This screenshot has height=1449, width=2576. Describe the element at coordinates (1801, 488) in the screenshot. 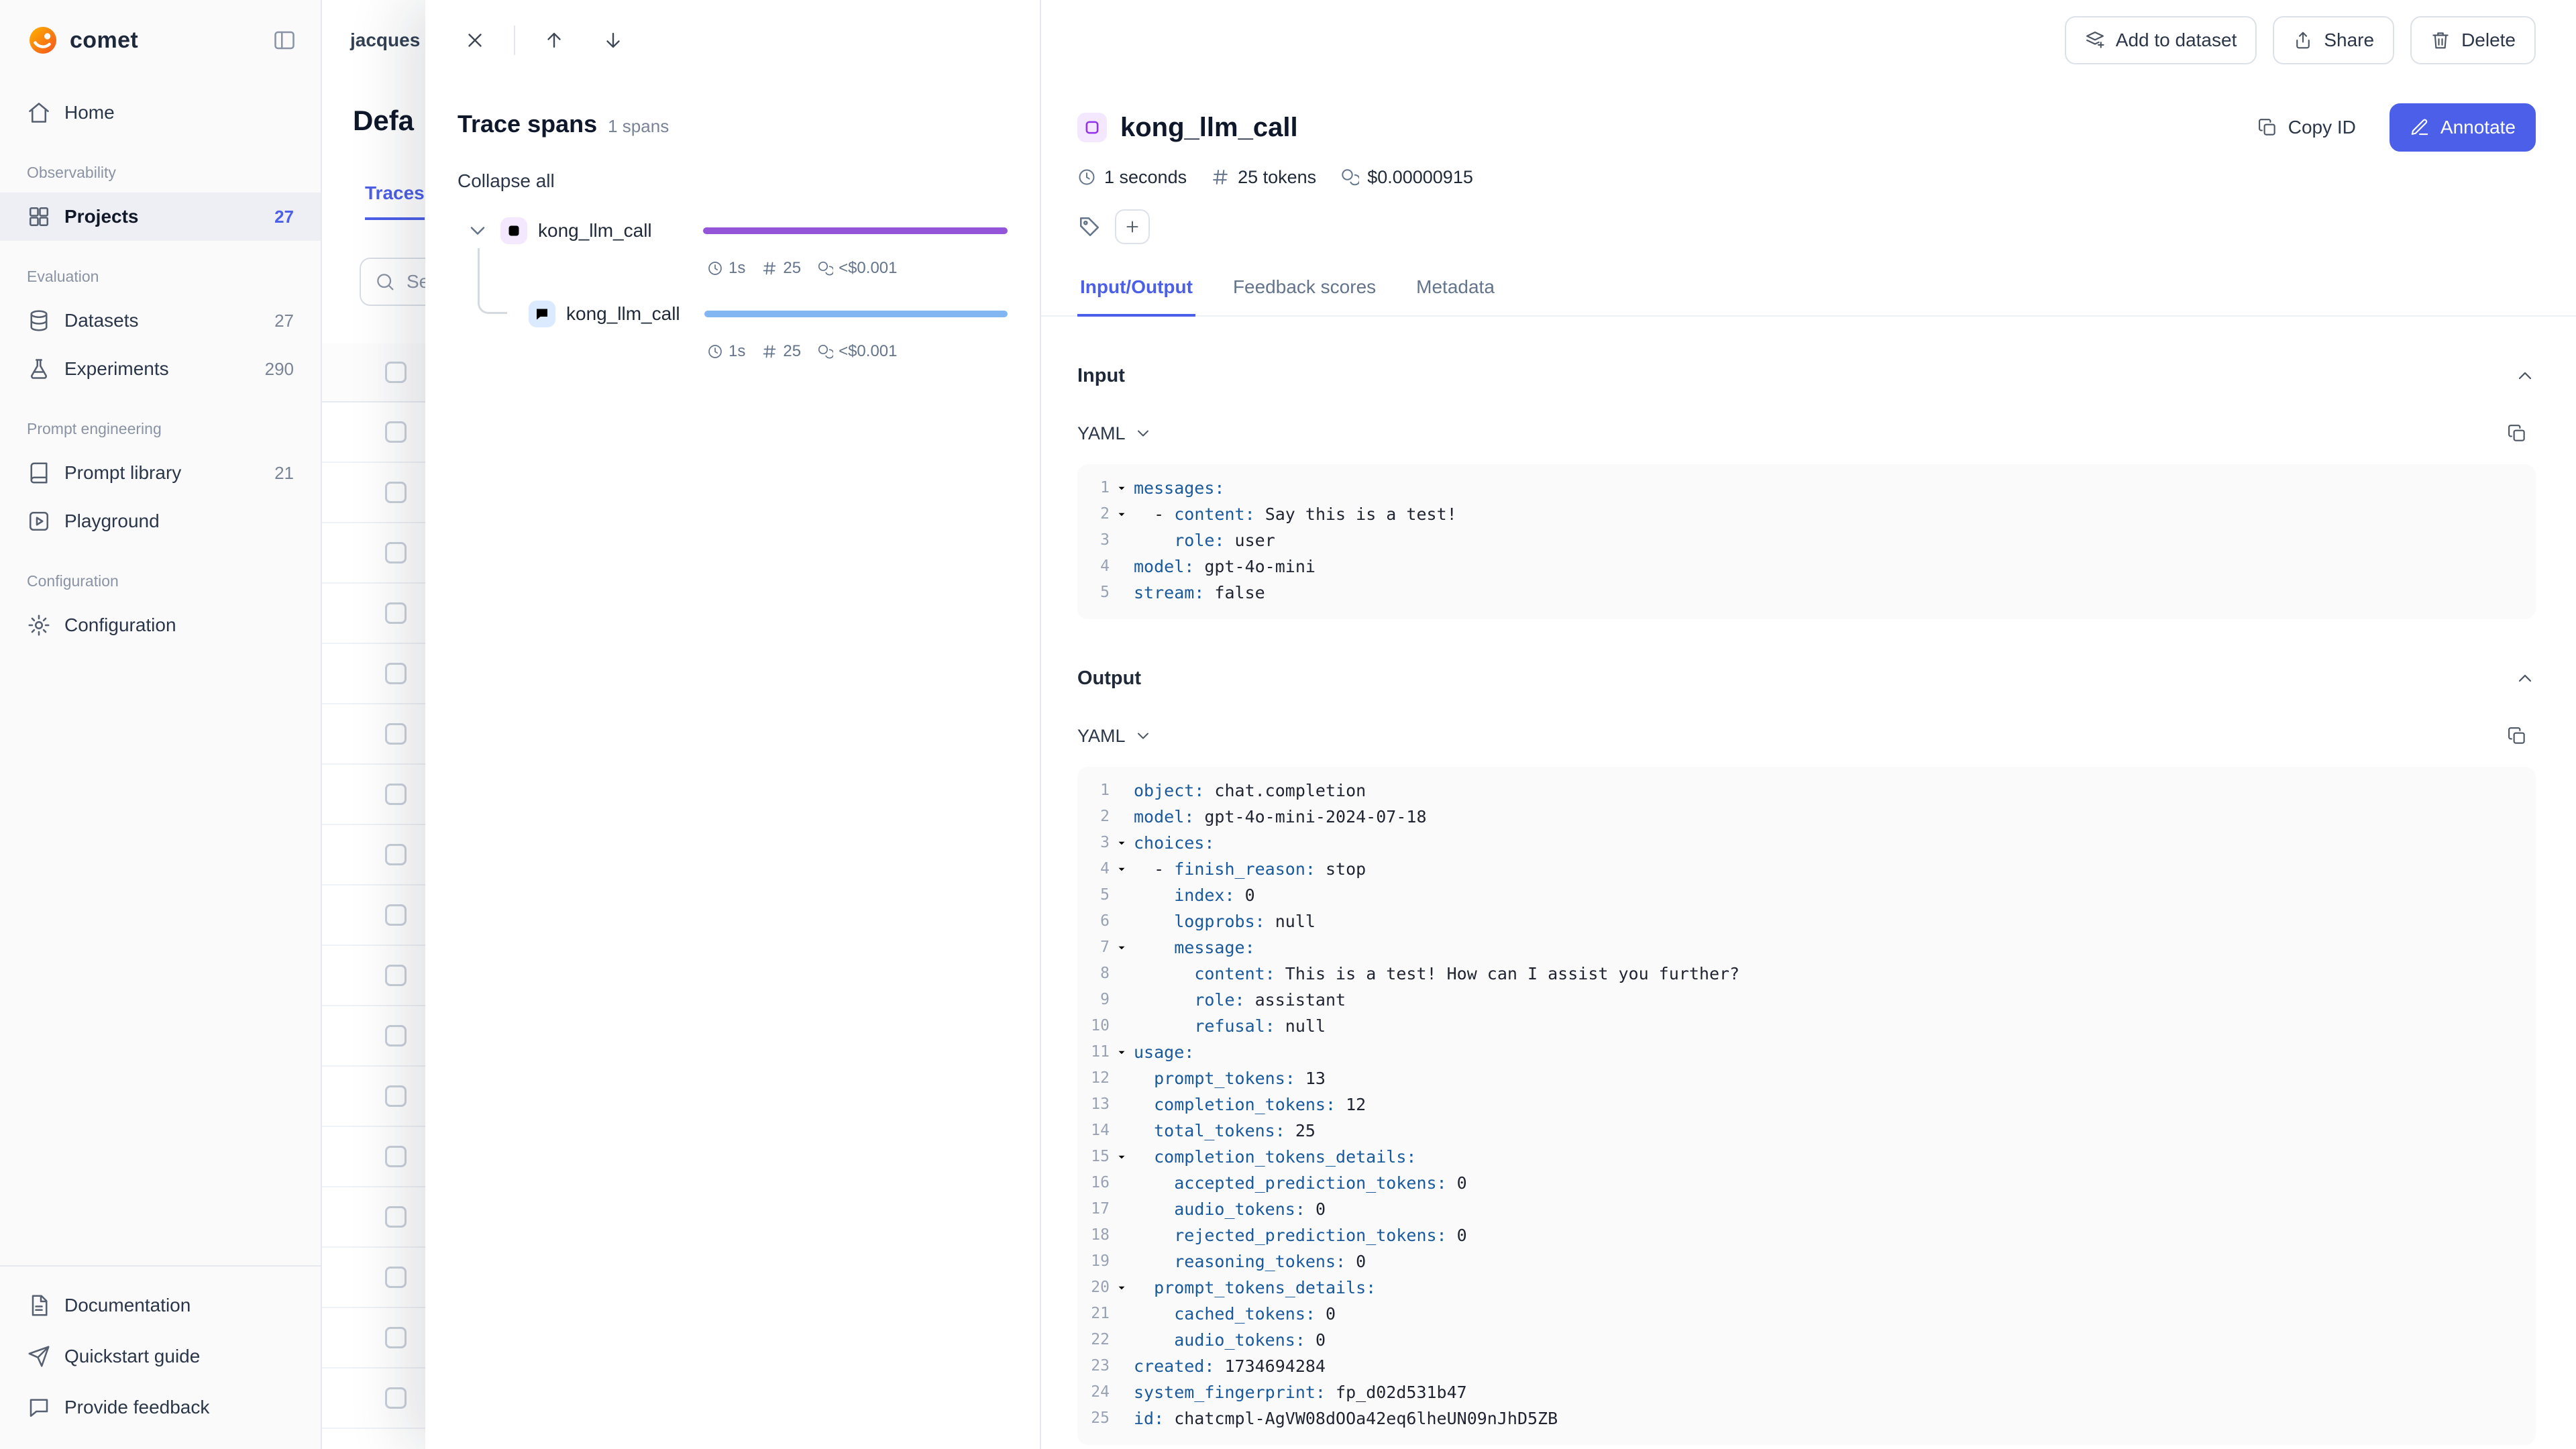

I see `code-line: 1 messages:` at that location.